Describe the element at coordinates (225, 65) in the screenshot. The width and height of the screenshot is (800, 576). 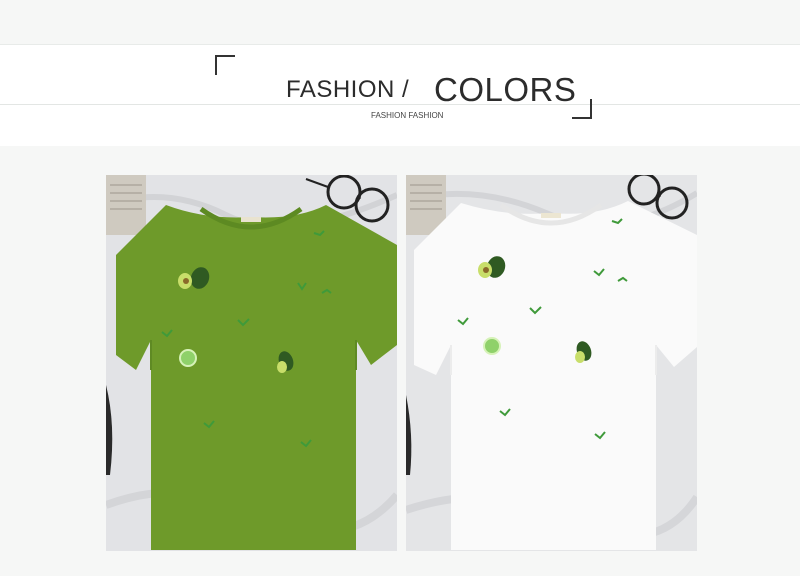
I see `corner-bracket-top-left` at that location.